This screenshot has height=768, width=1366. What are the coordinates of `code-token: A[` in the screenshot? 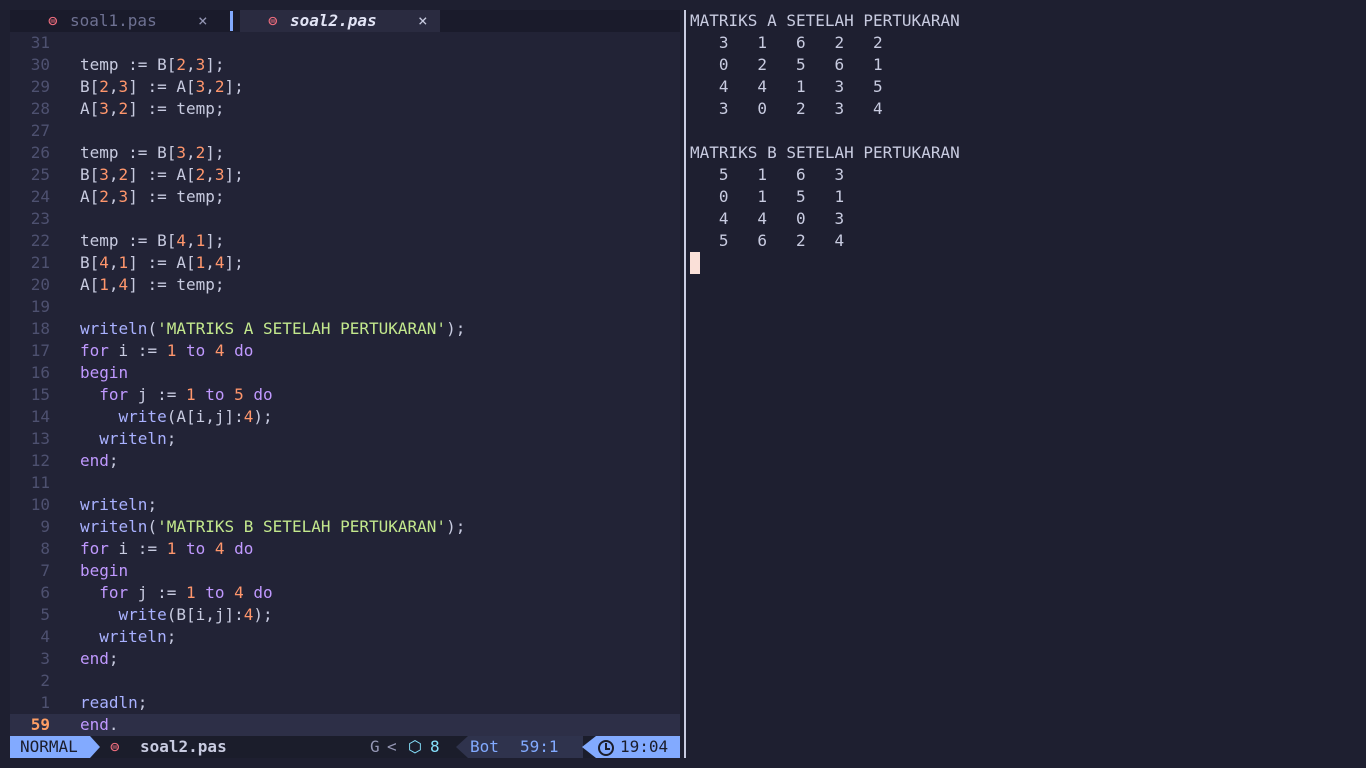 It's located at (90, 196).